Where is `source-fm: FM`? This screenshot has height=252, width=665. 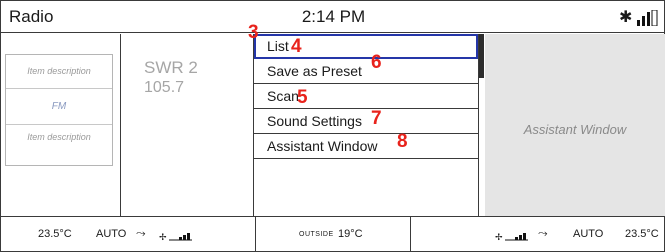 source-fm: FM is located at coordinates (59, 107).